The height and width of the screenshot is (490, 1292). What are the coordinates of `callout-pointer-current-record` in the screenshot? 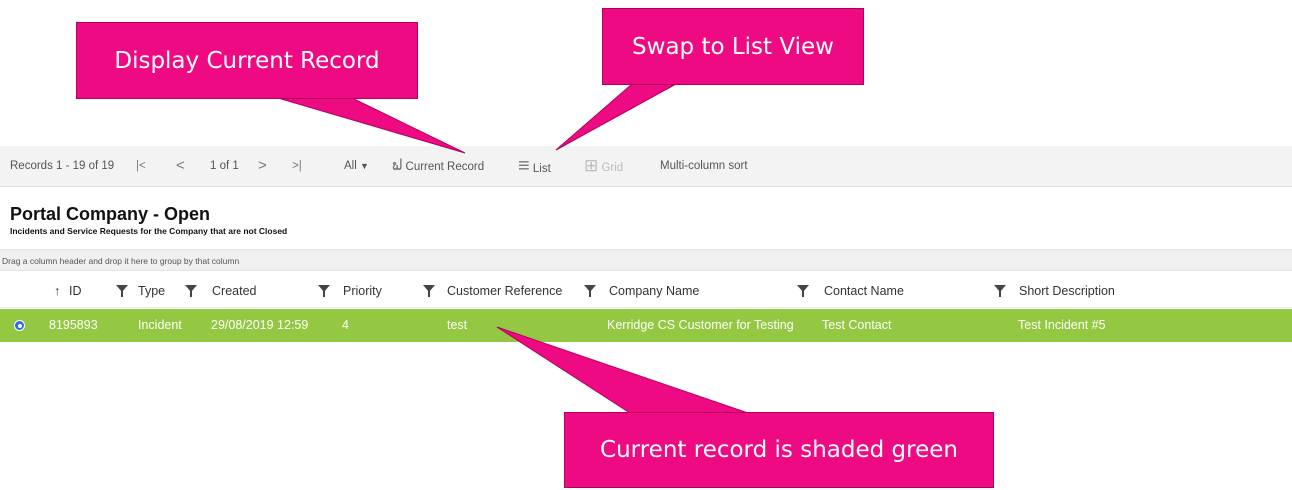 It's located at (371, 125).